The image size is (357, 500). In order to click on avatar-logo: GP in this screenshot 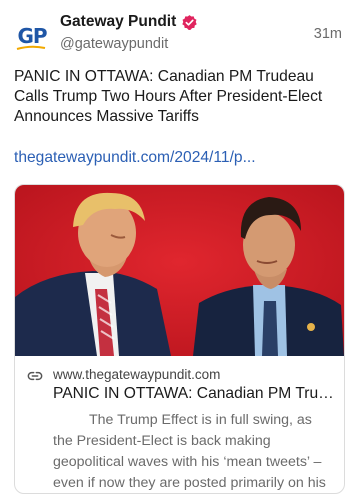, I will do `click(32, 36)`.